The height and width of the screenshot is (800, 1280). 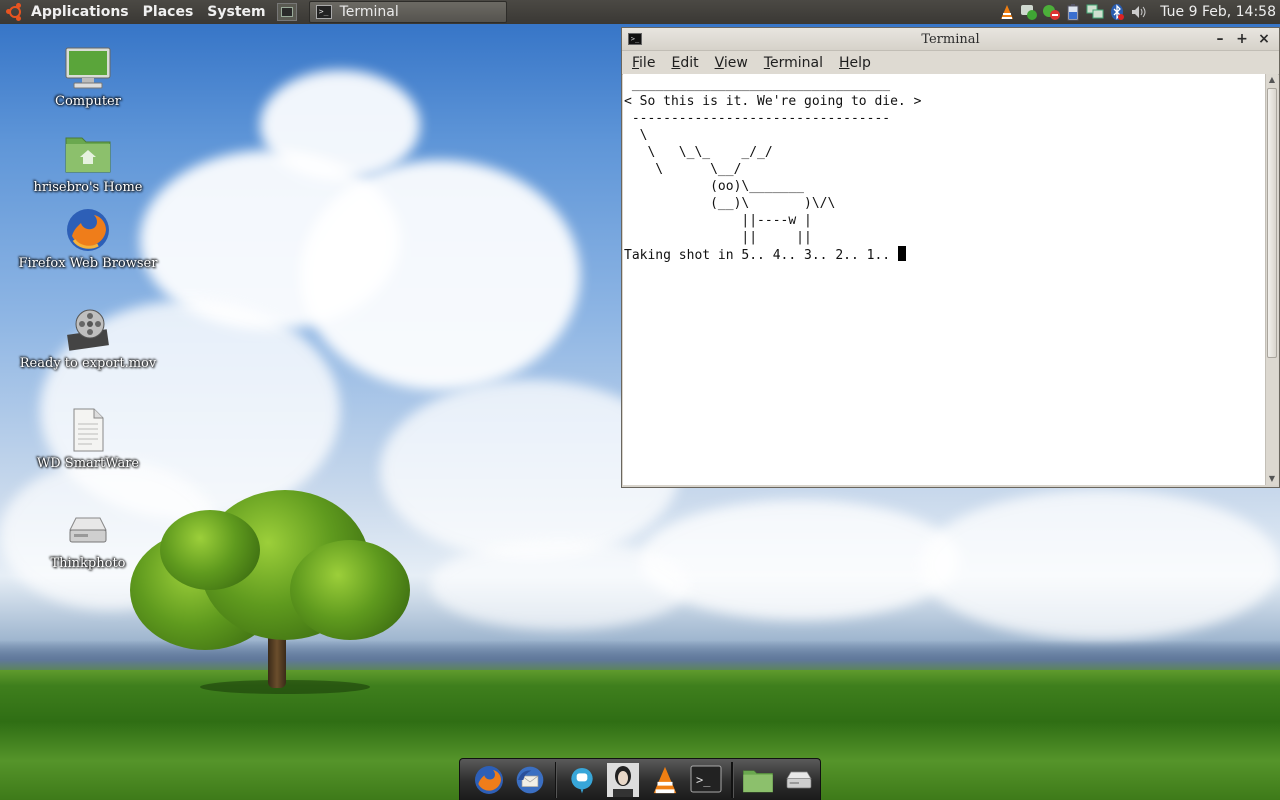 What do you see at coordinates (15, 12) in the screenshot?
I see `ubuntu-logo-icon` at bounding box center [15, 12].